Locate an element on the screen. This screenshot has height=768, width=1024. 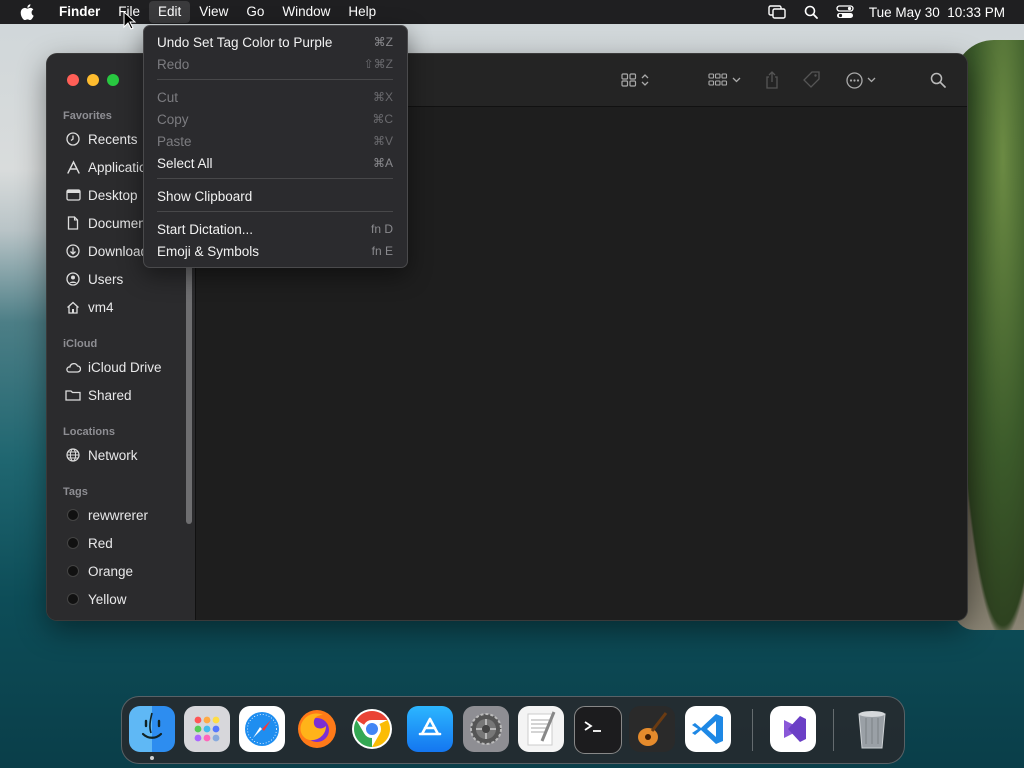
sidebar-section-locations: Locations is located at coordinates (89, 432).